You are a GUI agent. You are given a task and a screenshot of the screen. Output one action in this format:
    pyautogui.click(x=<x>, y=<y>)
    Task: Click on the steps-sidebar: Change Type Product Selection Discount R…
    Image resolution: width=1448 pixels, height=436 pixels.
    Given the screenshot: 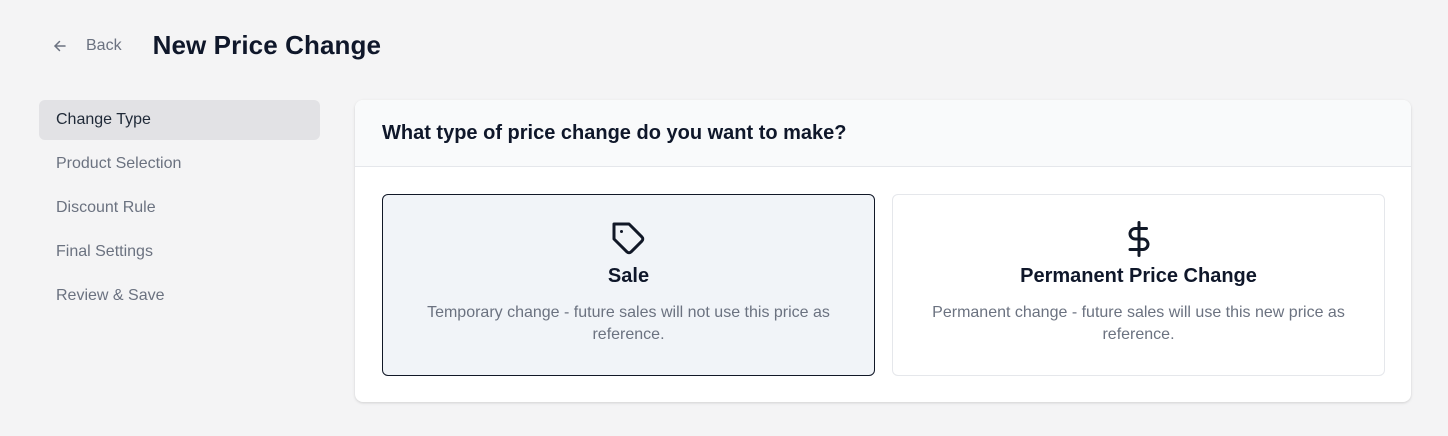 What is the action you would take?
    pyautogui.click(x=179, y=210)
    